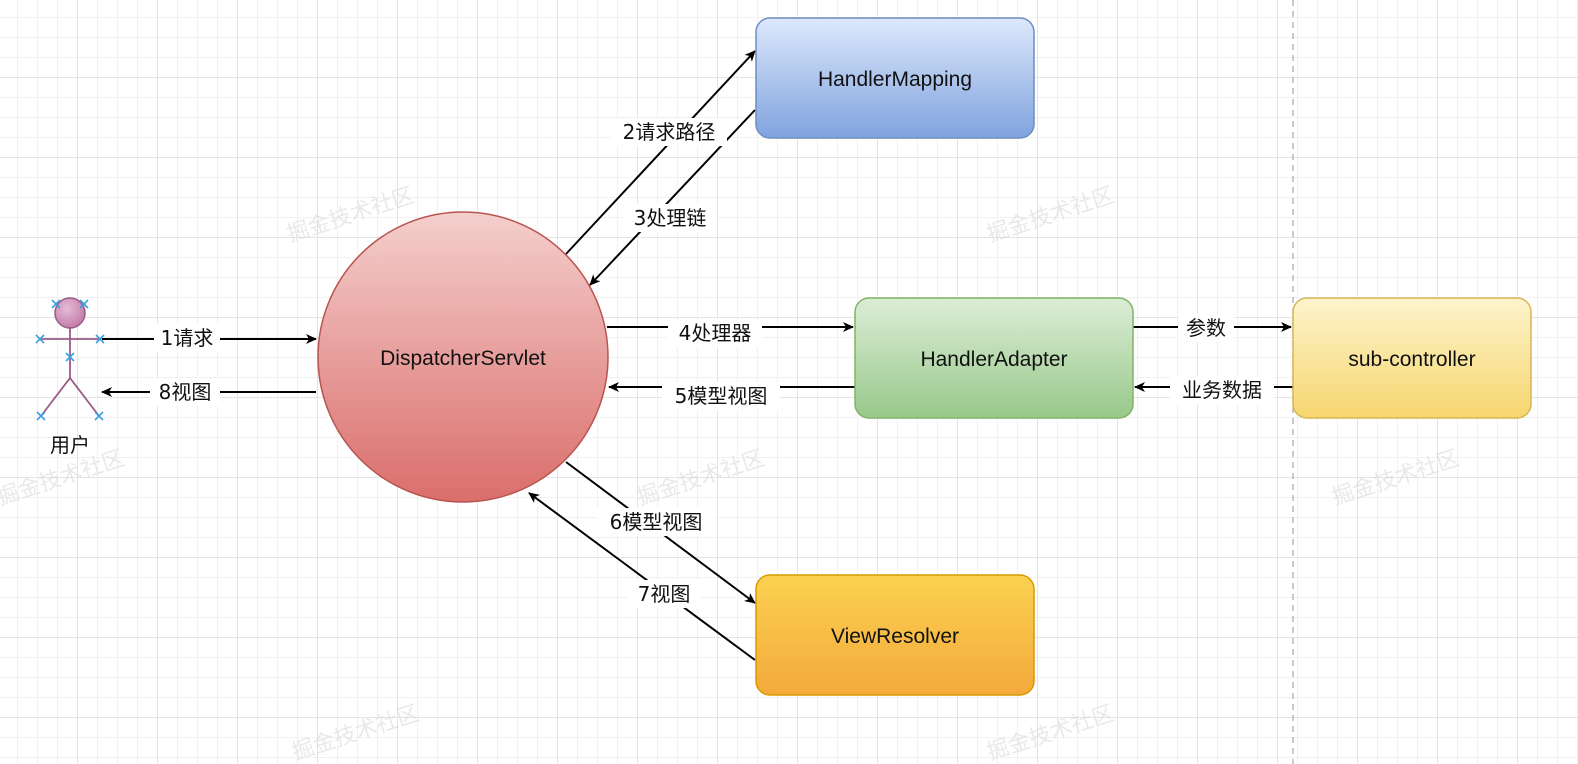 The image size is (1578, 764). I want to click on node-handler-adapter: HandlerAdapter, so click(994, 358).